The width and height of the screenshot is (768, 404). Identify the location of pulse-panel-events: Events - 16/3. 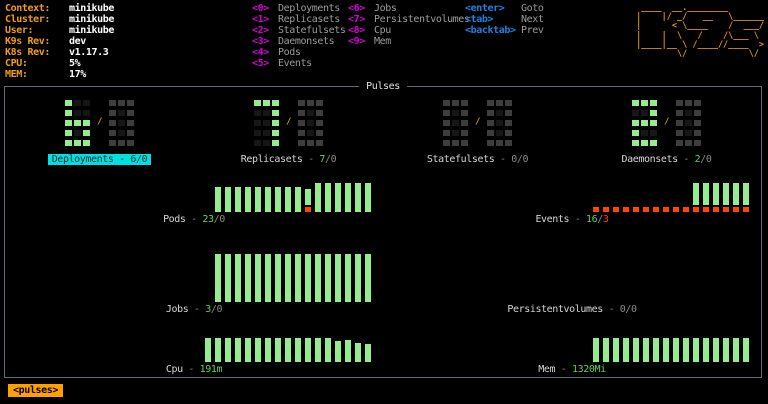
(572, 197).